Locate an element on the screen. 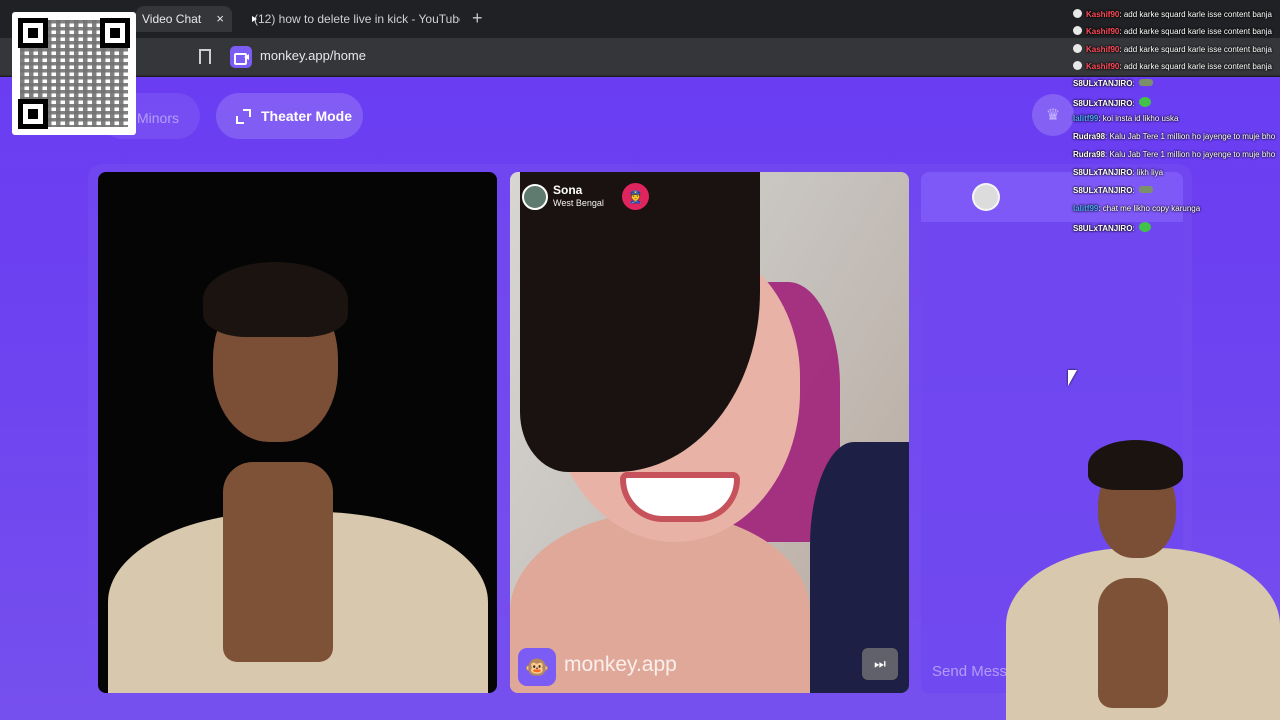 The image size is (1280, 720). self-hair is located at coordinates (275, 299).